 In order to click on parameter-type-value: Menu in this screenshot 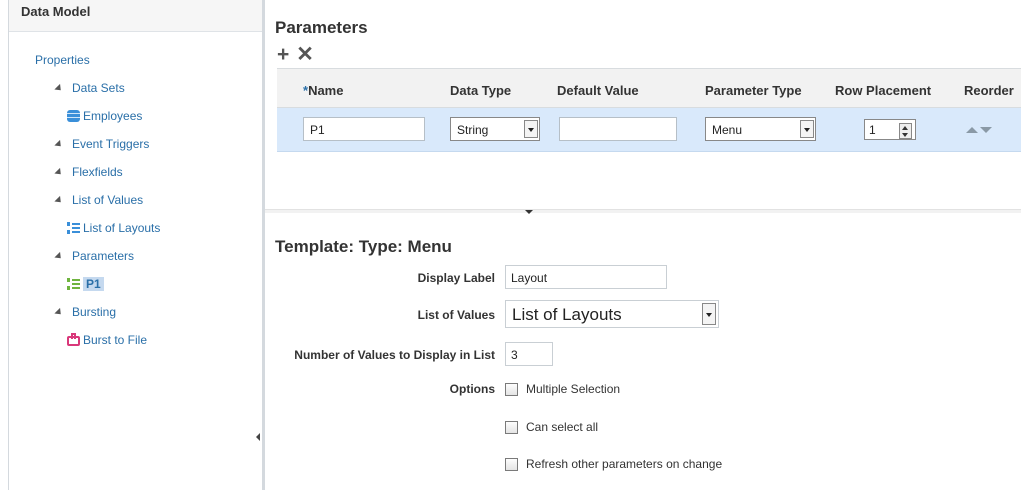, I will do `click(727, 130)`.